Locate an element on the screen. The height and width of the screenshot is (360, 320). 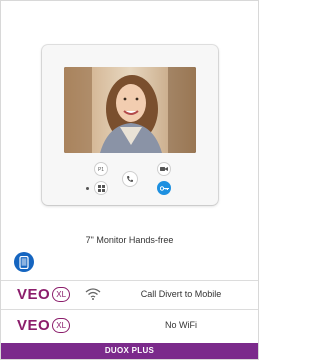
divider is located at coordinates (129, 309).